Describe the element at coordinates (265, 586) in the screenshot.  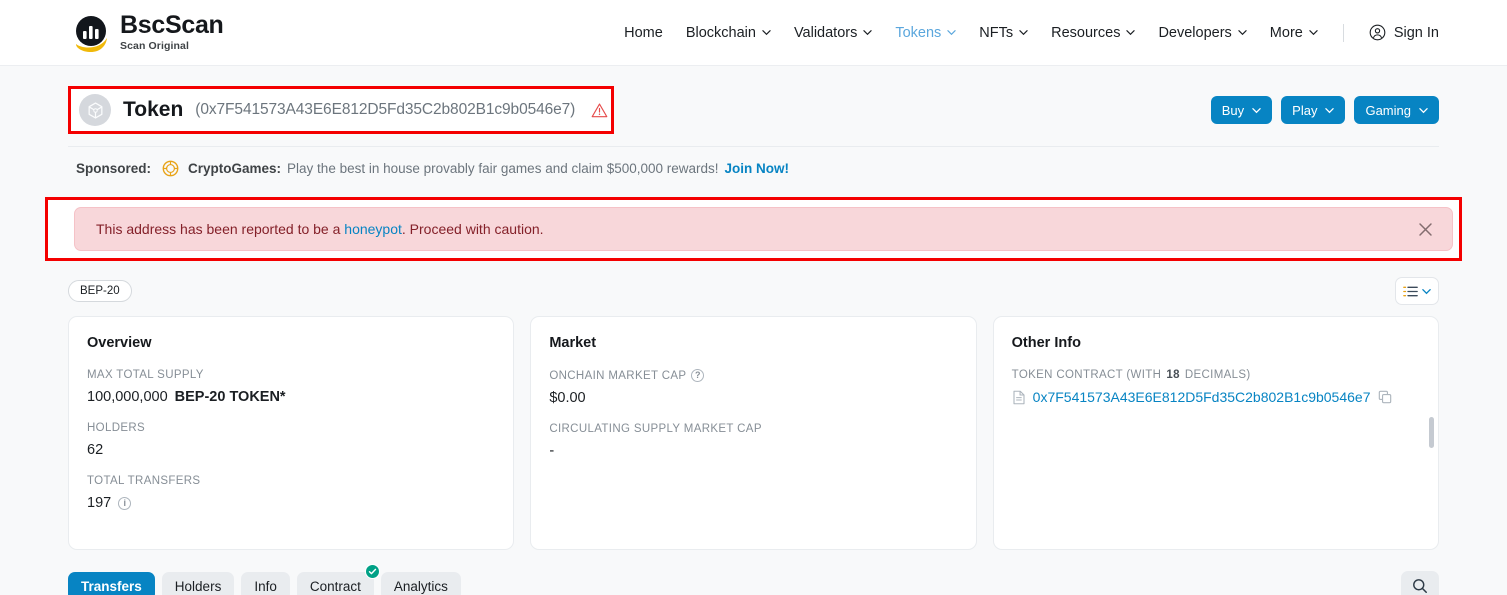
I see `tab-label: Info` at that location.